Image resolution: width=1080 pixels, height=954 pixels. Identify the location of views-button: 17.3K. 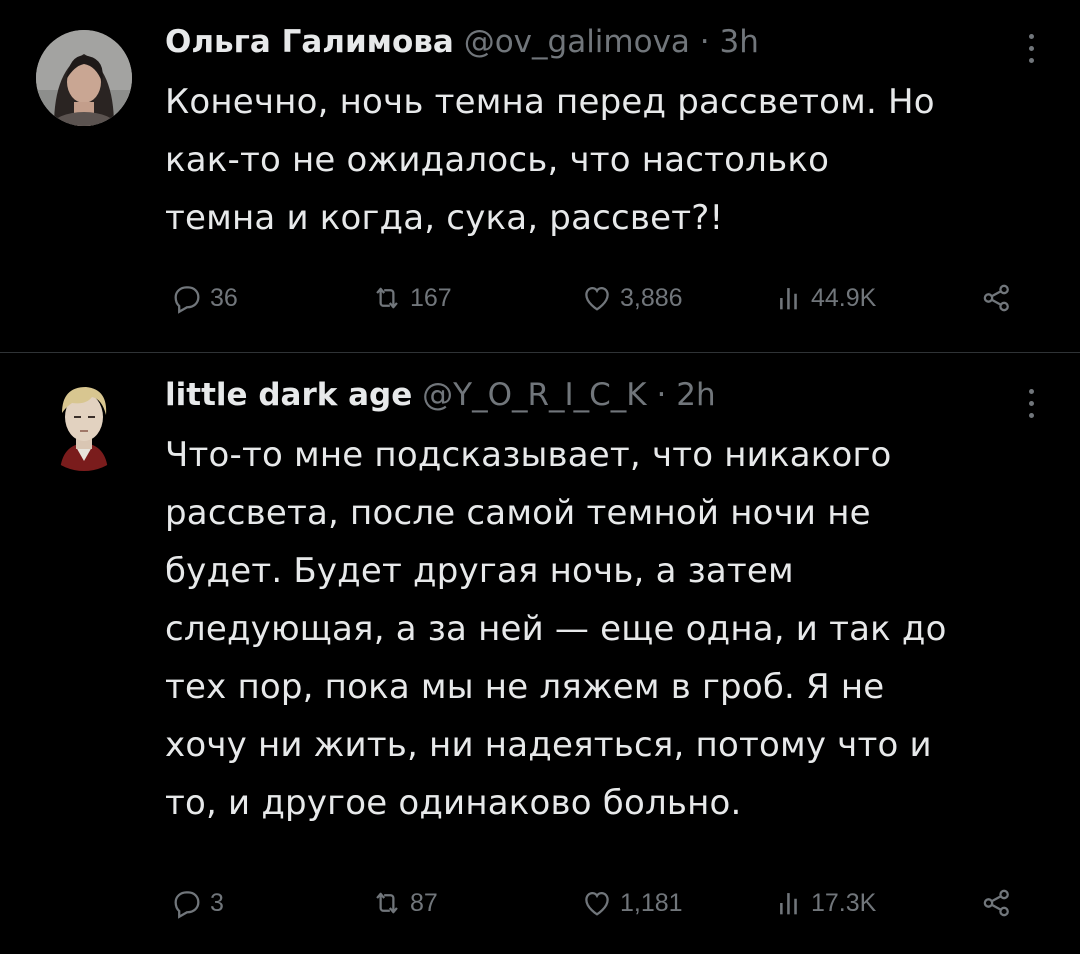
(825, 903).